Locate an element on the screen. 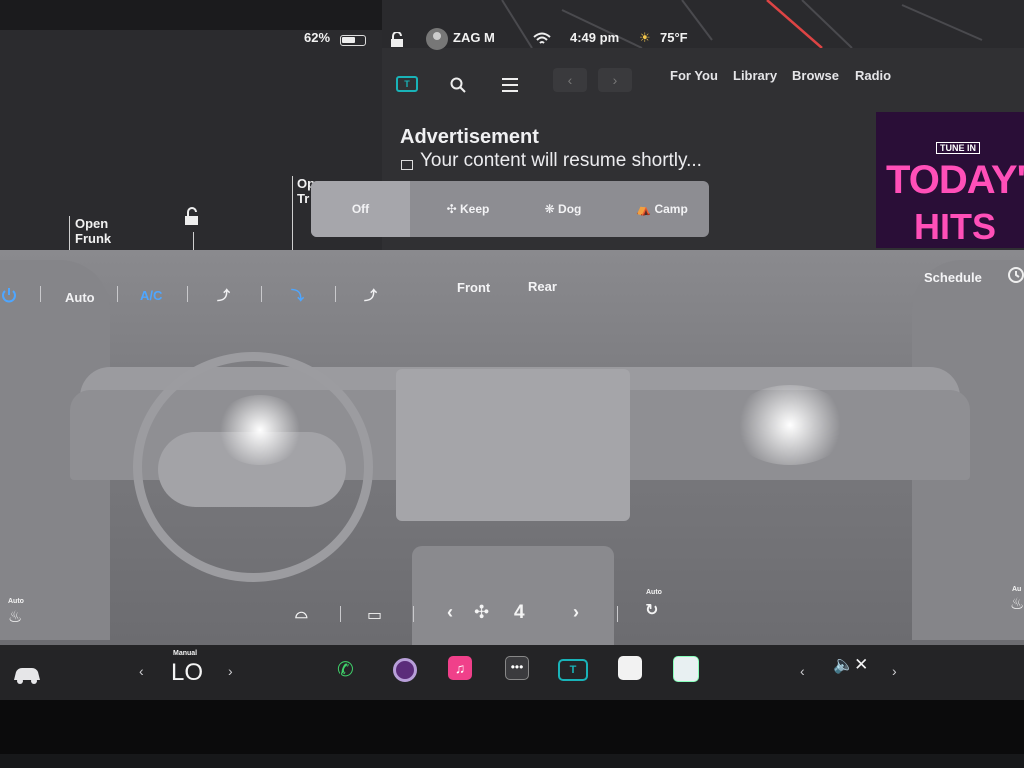 The width and height of the screenshot is (1024, 768). tent-icon: ⛺ is located at coordinates (645, 209).